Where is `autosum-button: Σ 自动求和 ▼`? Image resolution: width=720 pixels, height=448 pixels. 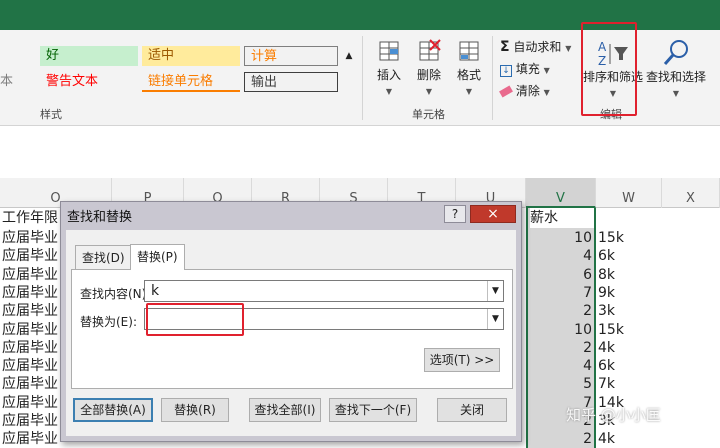
autosum-button: Σ 自动求和 ▼ is located at coordinates (535, 47).